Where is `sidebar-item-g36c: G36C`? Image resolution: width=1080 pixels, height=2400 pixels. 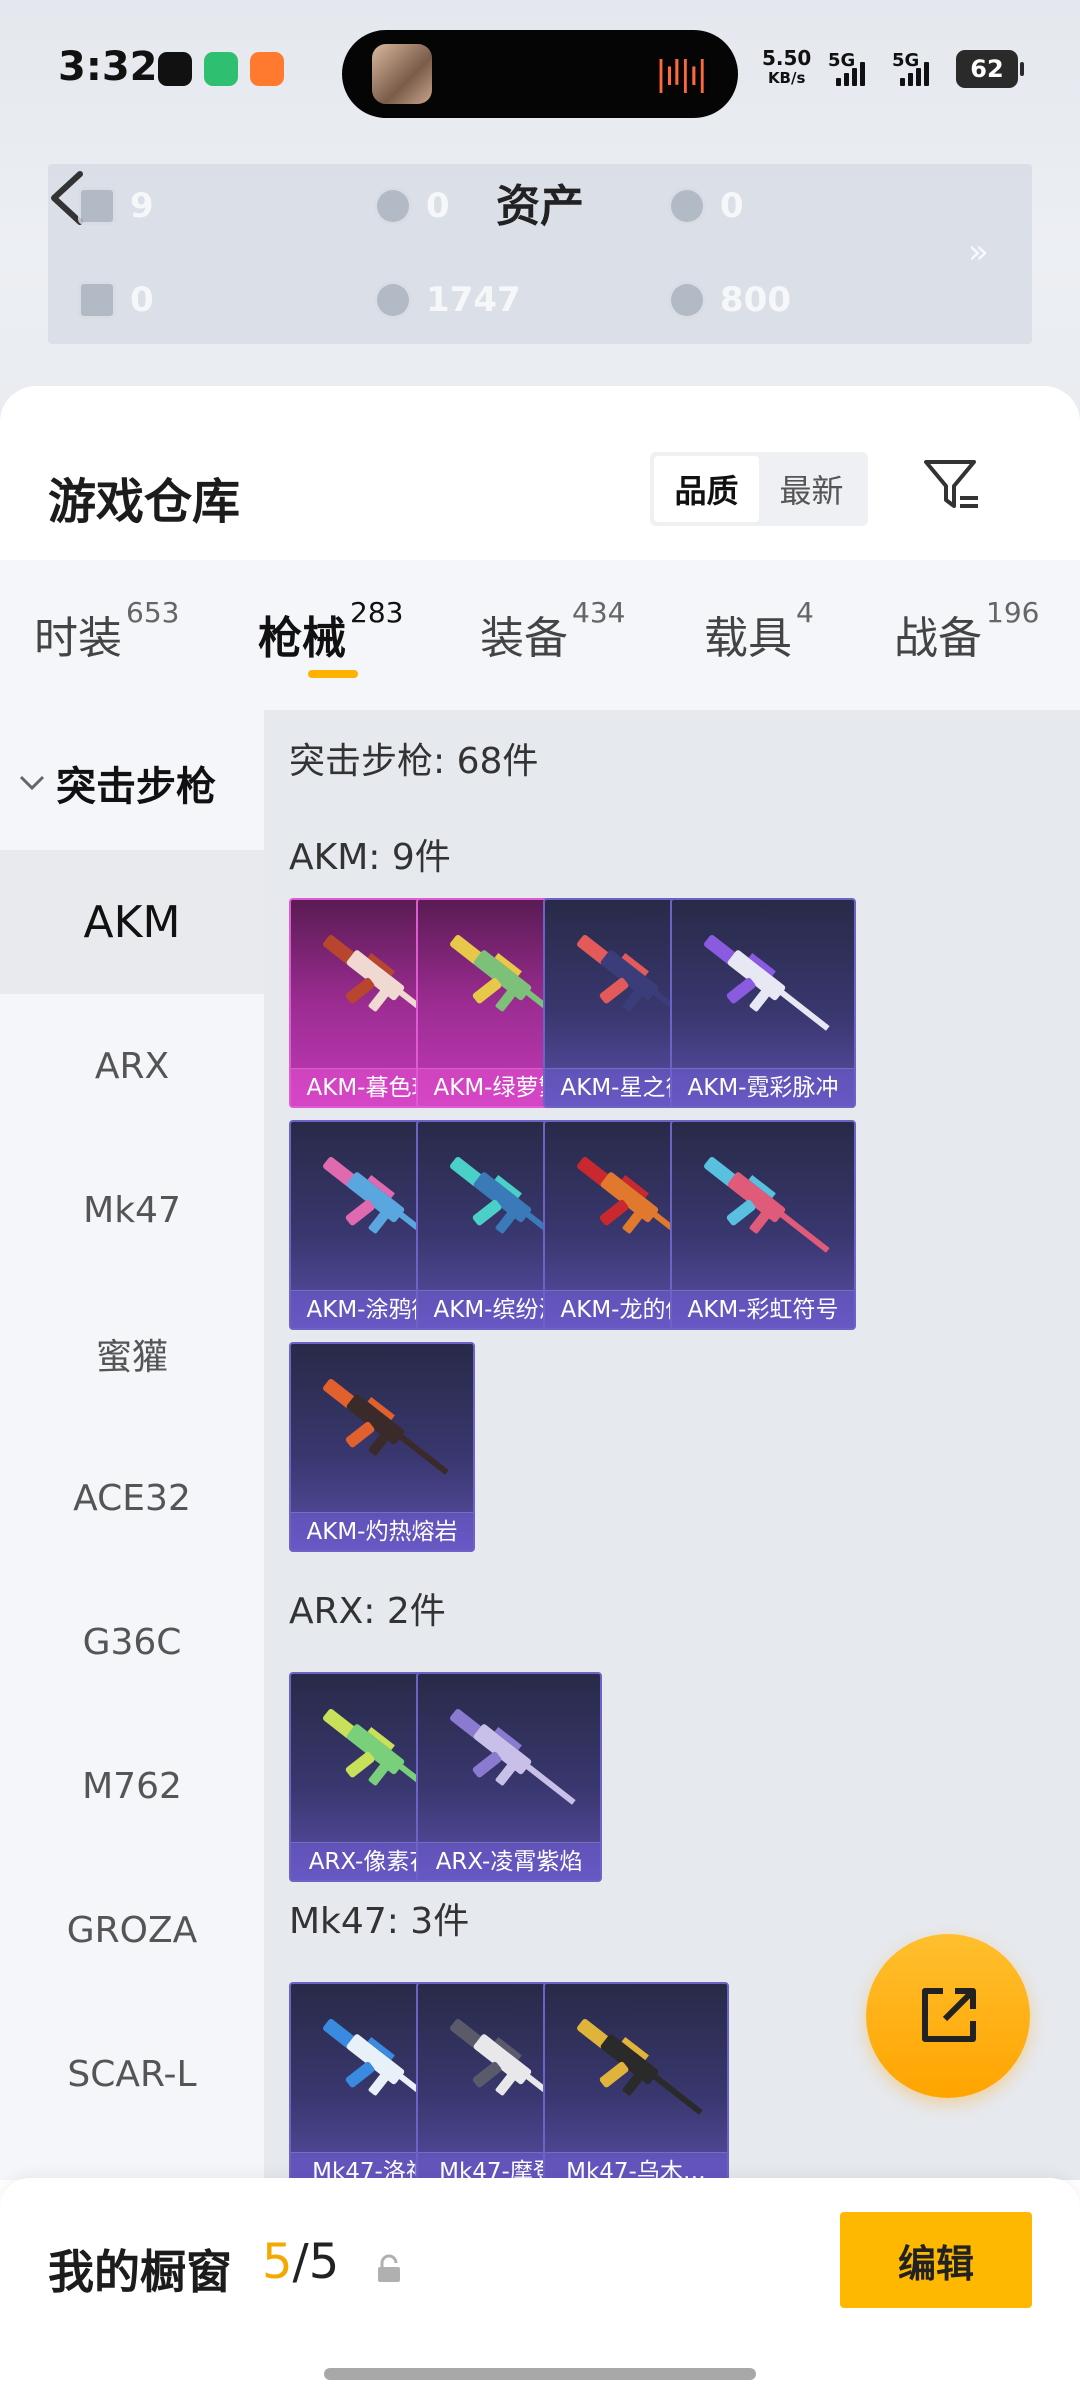 sidebar-item-g36c: G36C is located at coordinates (132, 1642).